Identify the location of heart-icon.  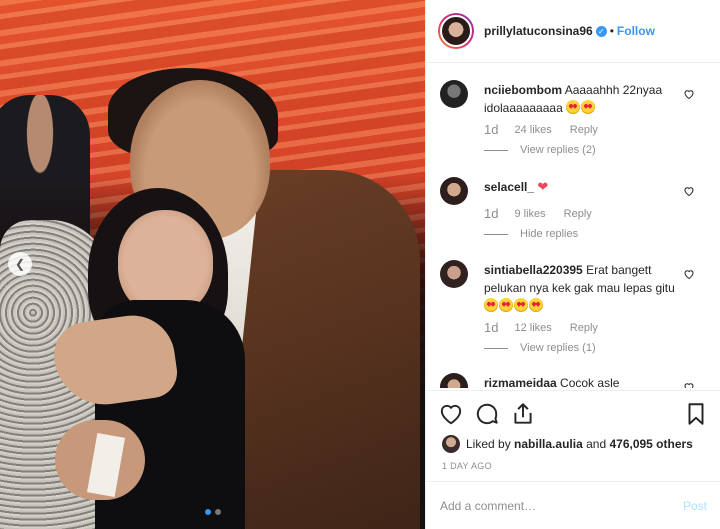
(451, 414).